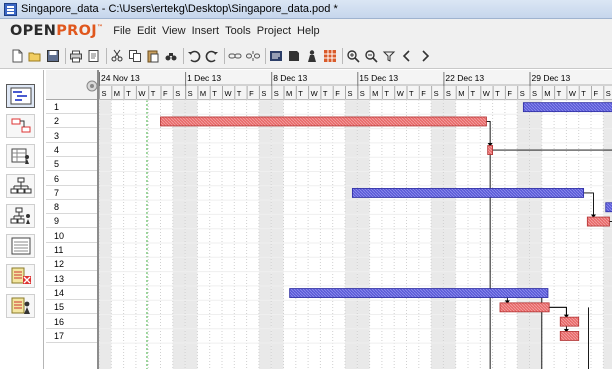  I want to click on unlink-icon, so click(253, 56).